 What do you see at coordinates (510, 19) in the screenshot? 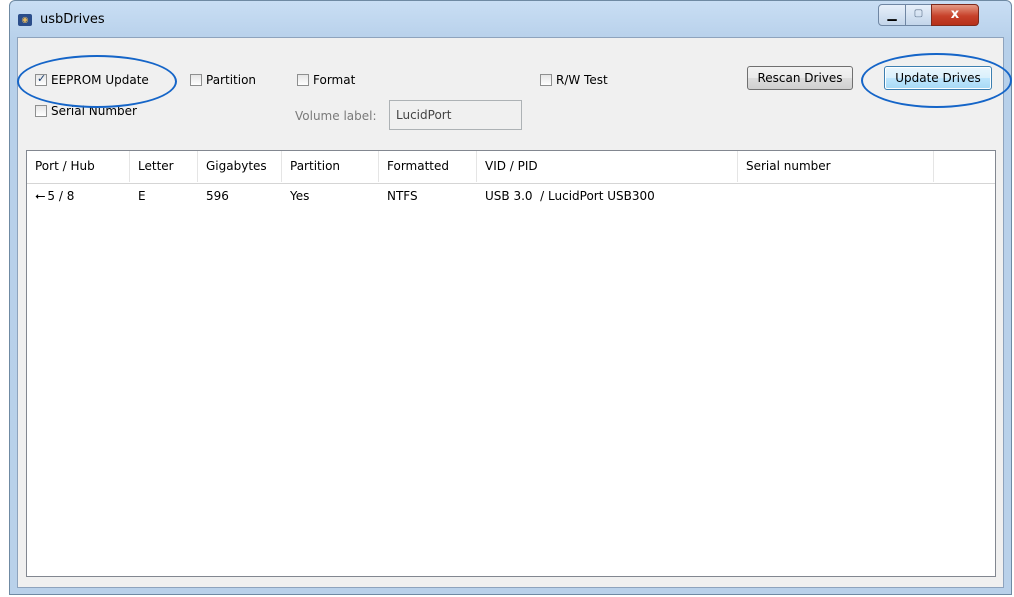
I see `title-bar: ◉ usbDrives ▁ ▢ x` at bounding box center [510, 19].